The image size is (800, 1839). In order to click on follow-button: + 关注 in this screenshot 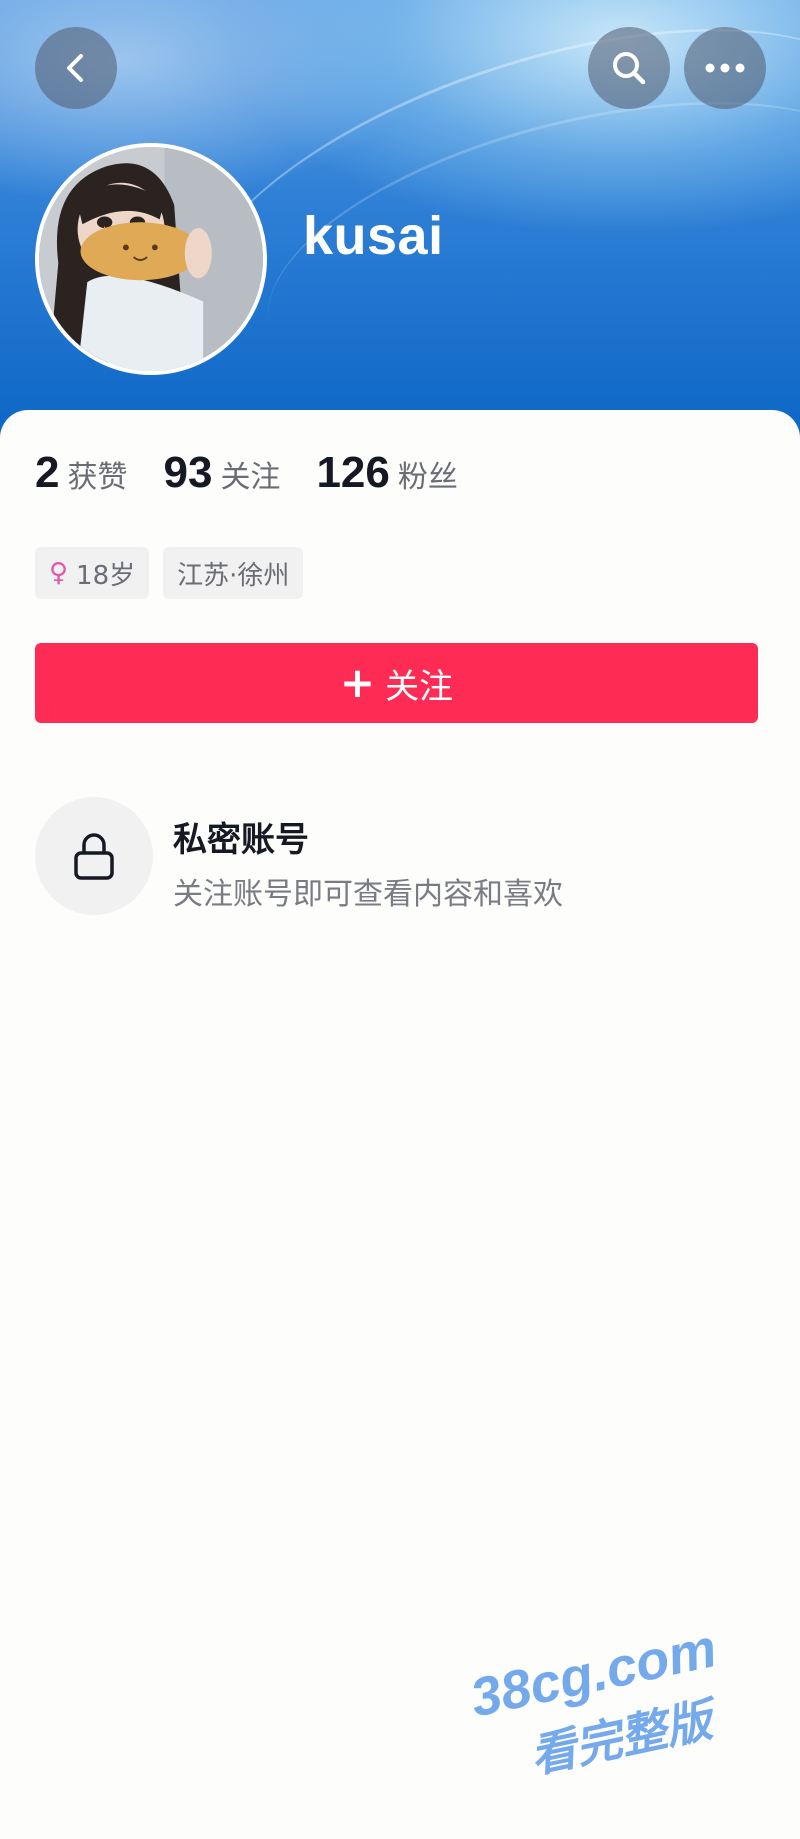, I will do `click(396, 683)`.